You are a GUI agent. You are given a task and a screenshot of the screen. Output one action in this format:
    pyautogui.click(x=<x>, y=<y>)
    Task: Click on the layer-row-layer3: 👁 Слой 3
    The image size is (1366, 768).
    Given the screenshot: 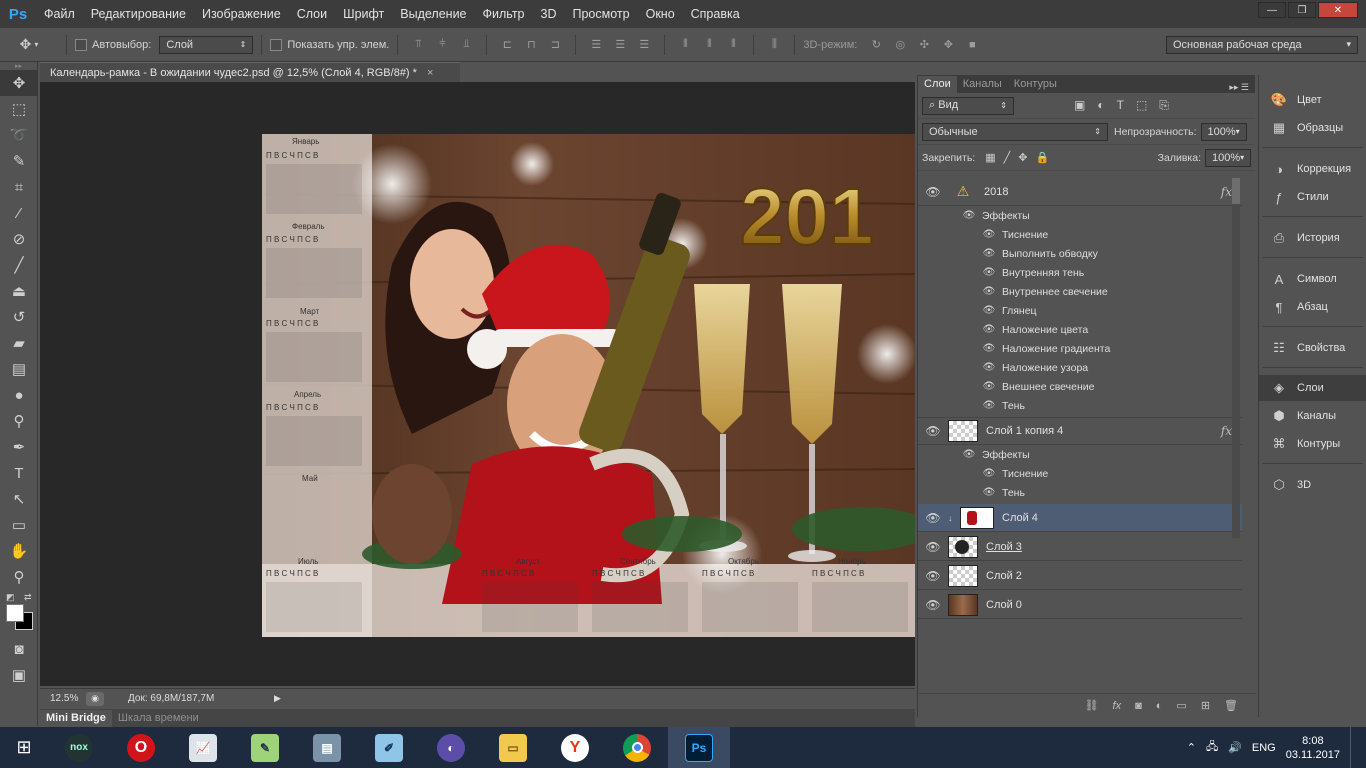 What is the action you would take?
    pyautogui.click(x=1080, y=547)
    